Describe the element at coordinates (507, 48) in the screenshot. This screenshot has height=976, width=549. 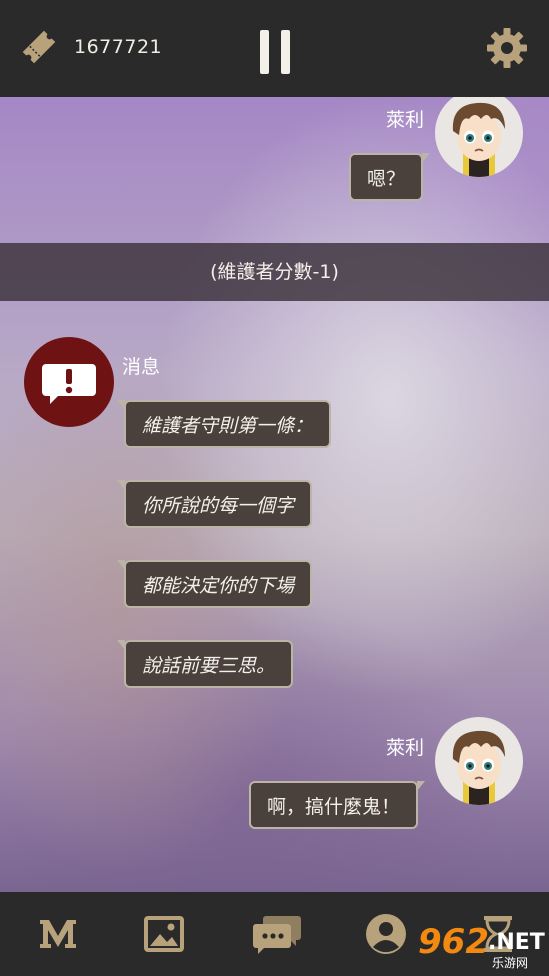
I see `gear-icon` at that location.